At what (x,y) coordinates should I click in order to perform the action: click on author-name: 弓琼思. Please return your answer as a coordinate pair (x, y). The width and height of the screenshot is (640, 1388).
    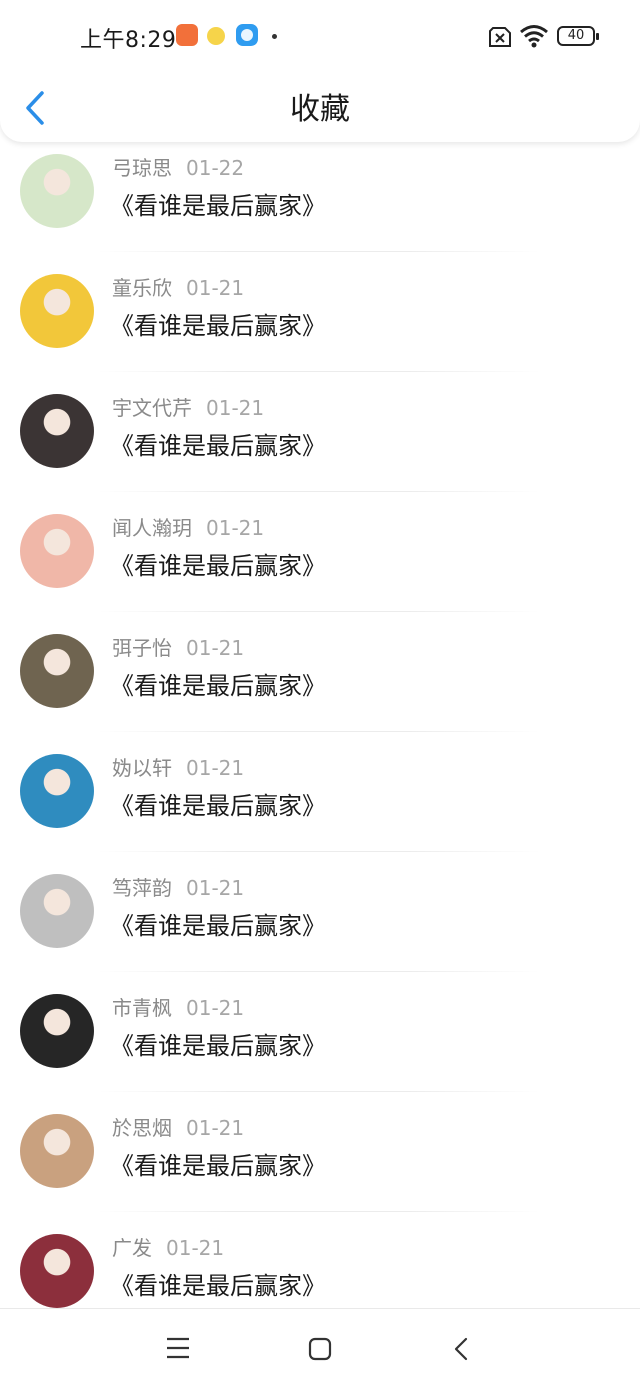
    Looking at the image, I should click on (142, 168).